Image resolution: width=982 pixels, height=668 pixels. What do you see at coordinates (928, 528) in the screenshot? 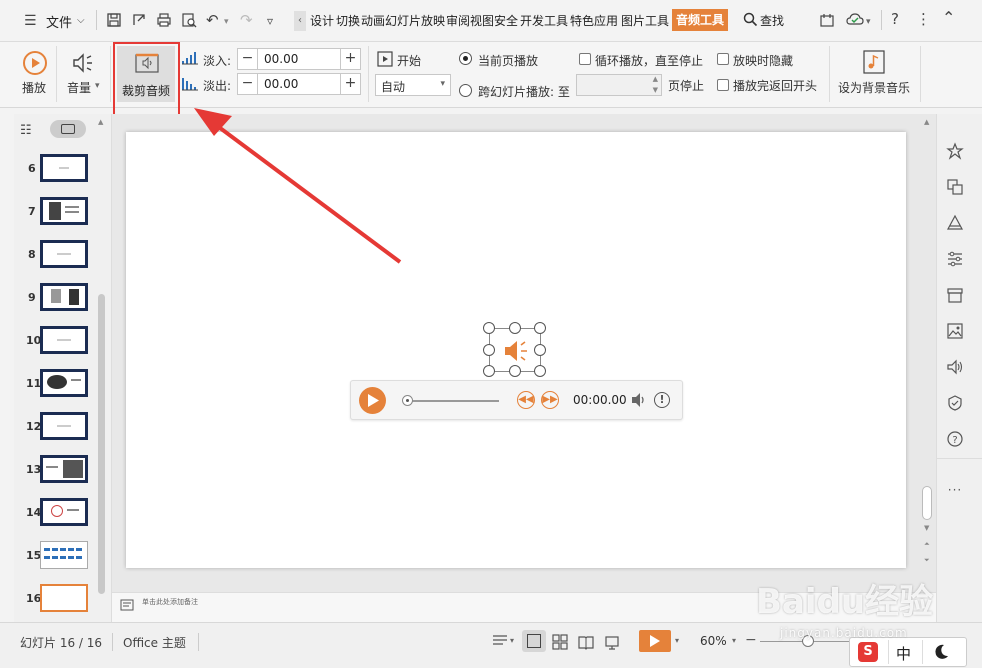
I see `scroll-down-icon: ▼` at bounding box center [928, 528].